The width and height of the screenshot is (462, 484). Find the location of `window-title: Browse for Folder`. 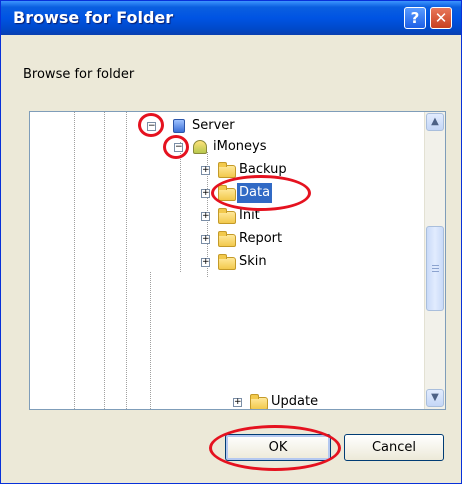

window-title: Browse for Folder is located at coordinates (93, 17).